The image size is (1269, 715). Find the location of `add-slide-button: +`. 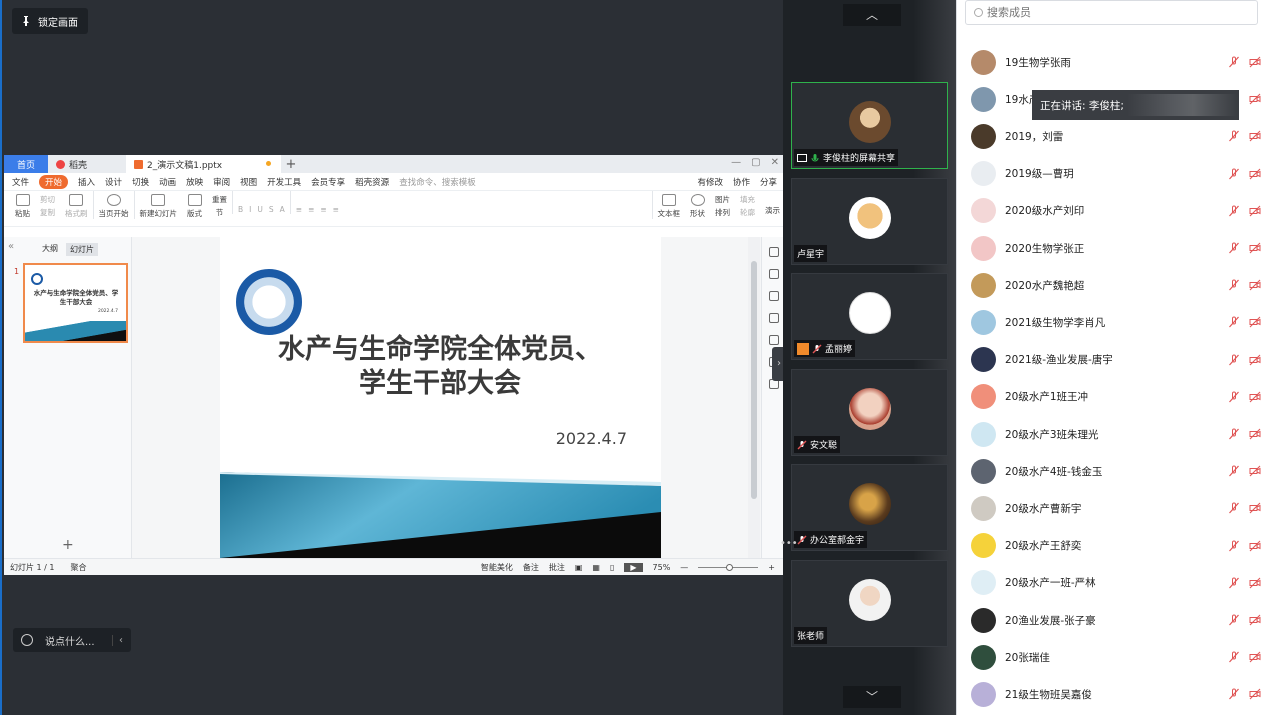

add-slide-button: + is located at coordinates (68, 545).